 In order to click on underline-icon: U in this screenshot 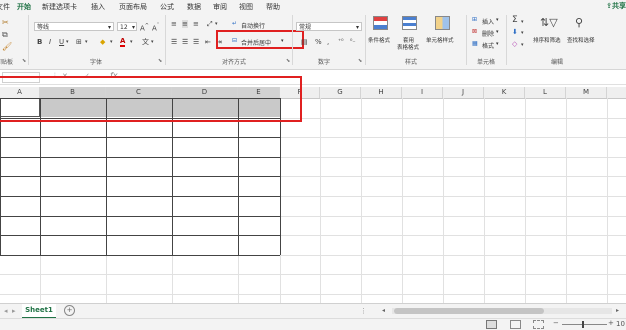, I will do `click(61, 42)`.